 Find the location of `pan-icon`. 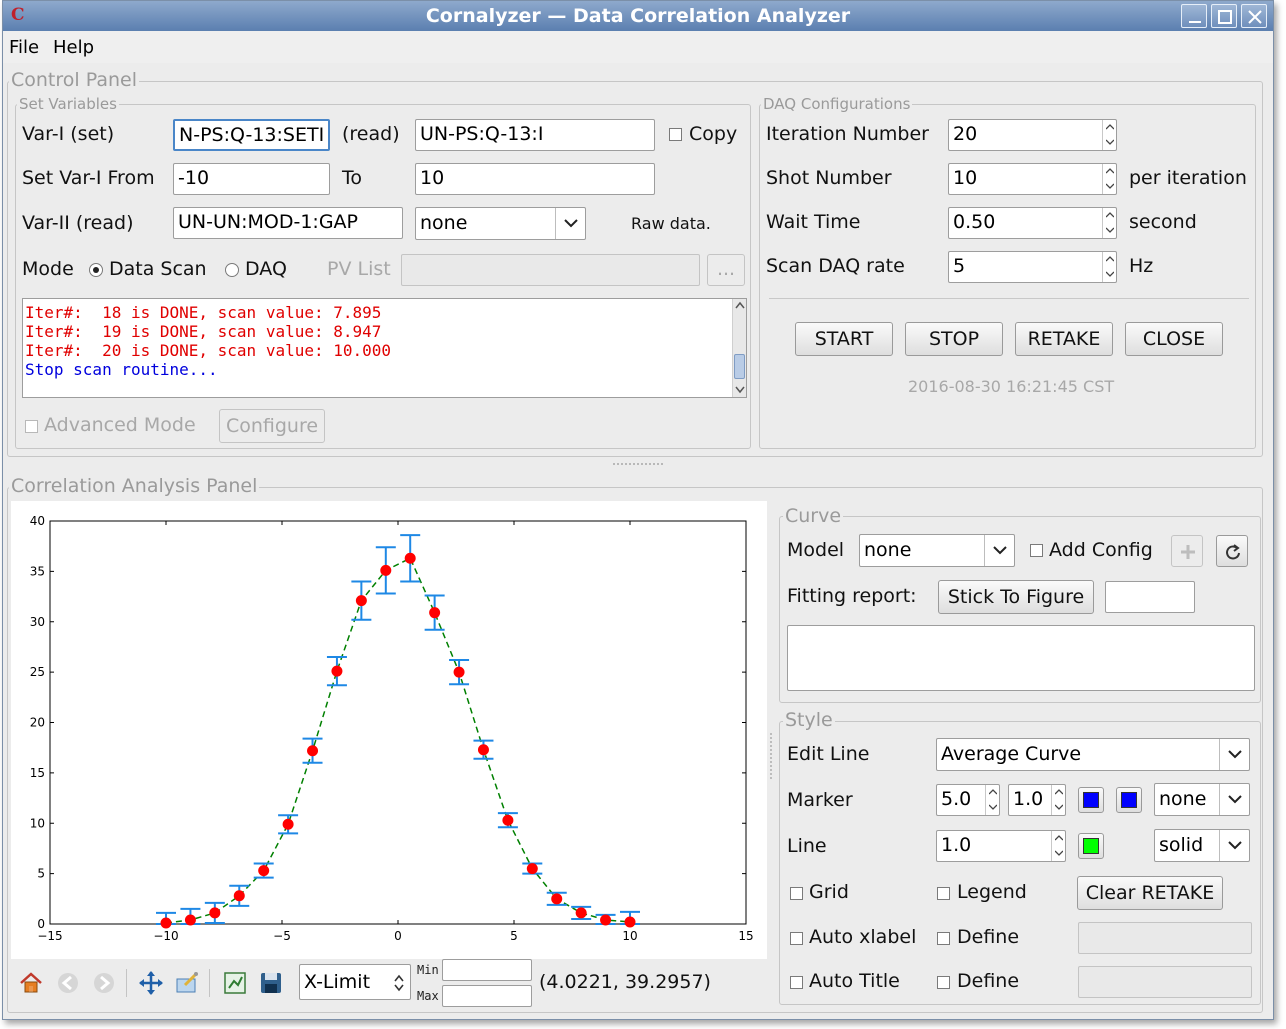

pan-icon is located at coordinates (151, 983).